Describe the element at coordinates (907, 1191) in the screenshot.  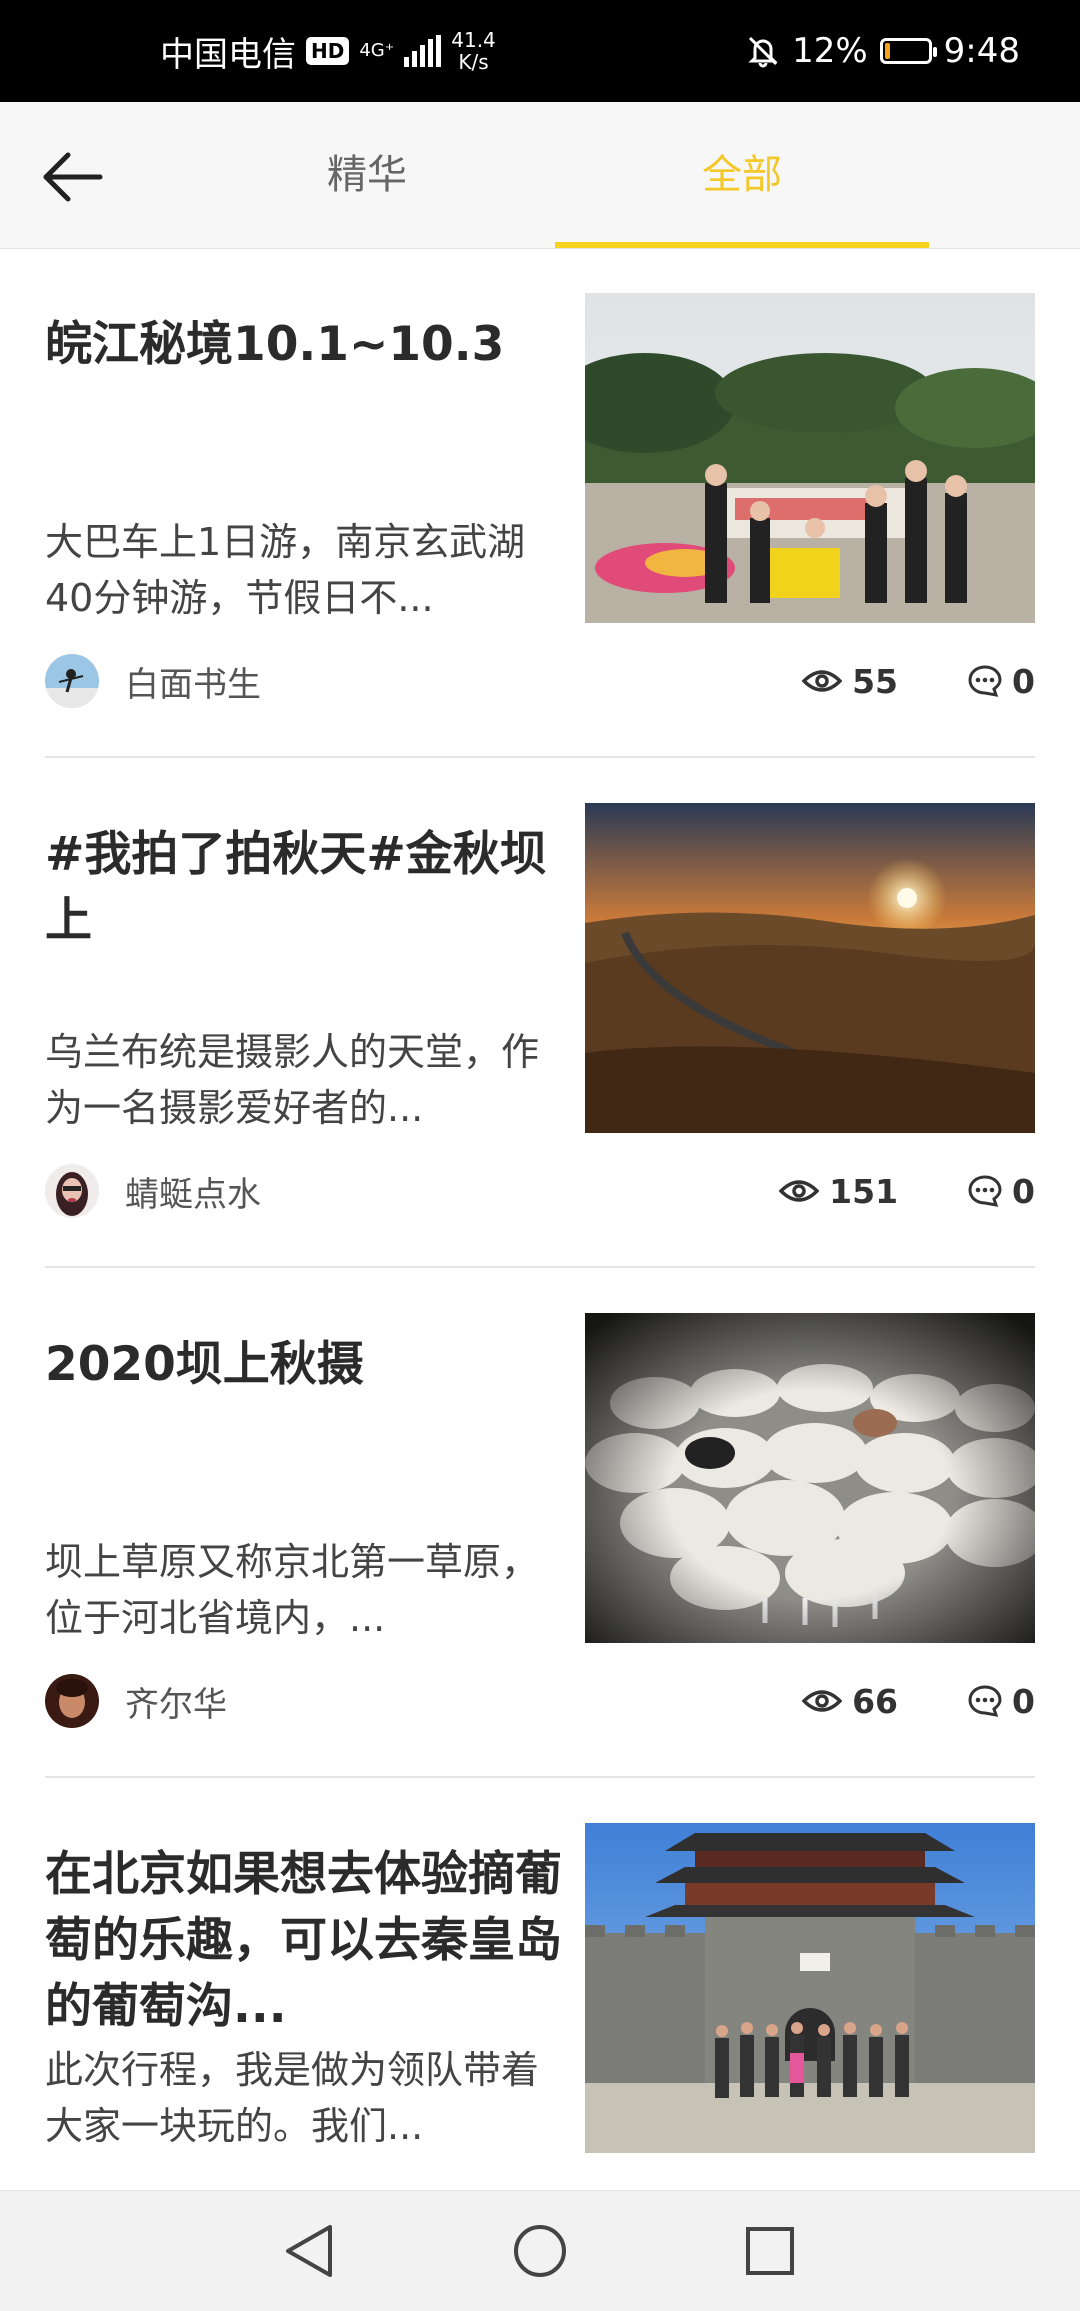
I see `post-stats: 151 0` at that location.